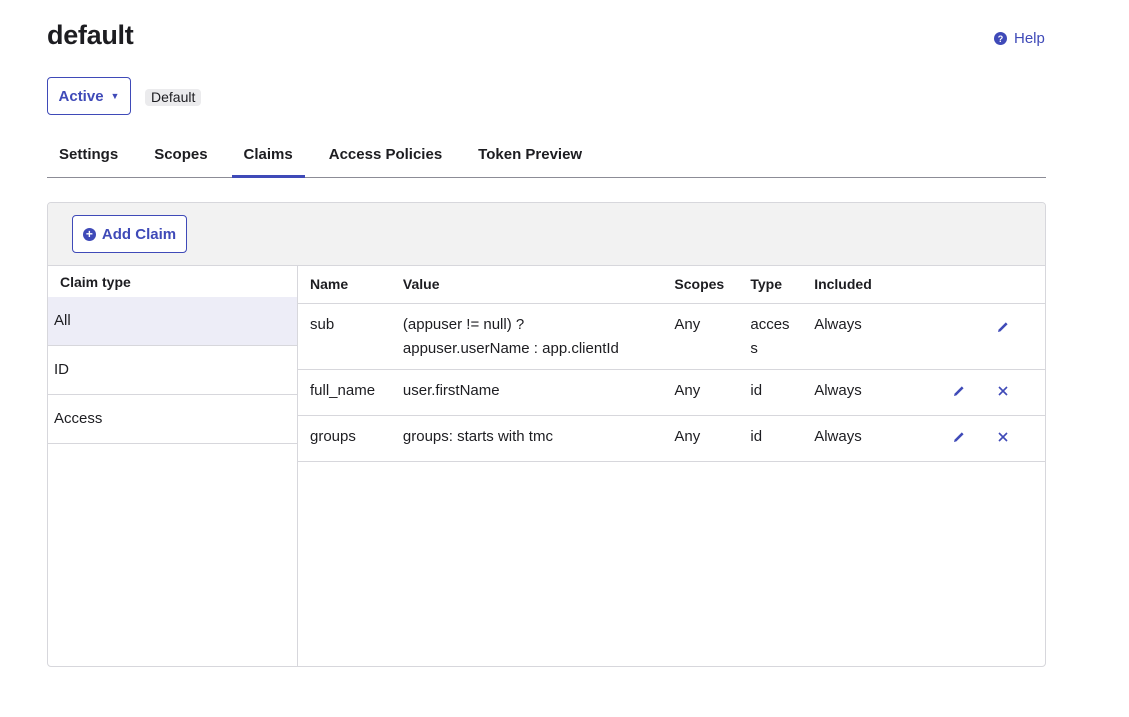  What do you see at coordinates (526, 438) in the screenshot?
I see `claim-value: groups: starts with tmc` at bounding box center [526, 438].